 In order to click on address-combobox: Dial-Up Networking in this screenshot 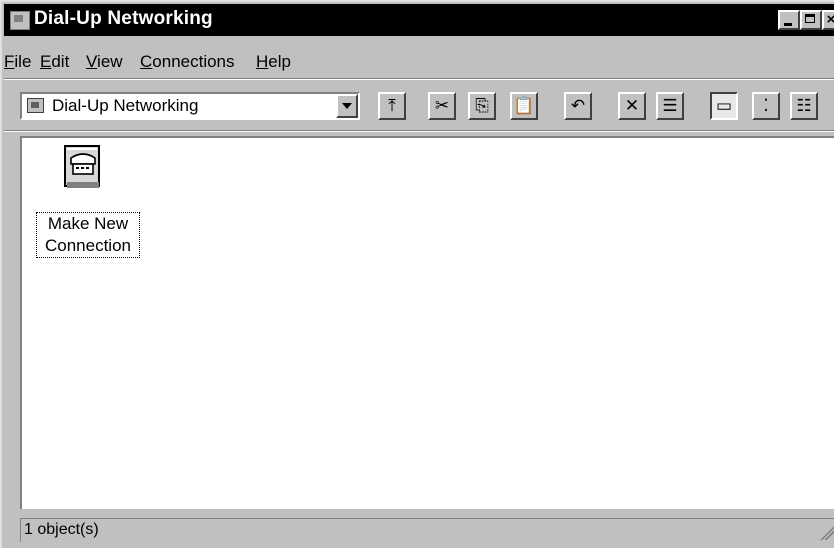, I will do `click(190, 106)`.